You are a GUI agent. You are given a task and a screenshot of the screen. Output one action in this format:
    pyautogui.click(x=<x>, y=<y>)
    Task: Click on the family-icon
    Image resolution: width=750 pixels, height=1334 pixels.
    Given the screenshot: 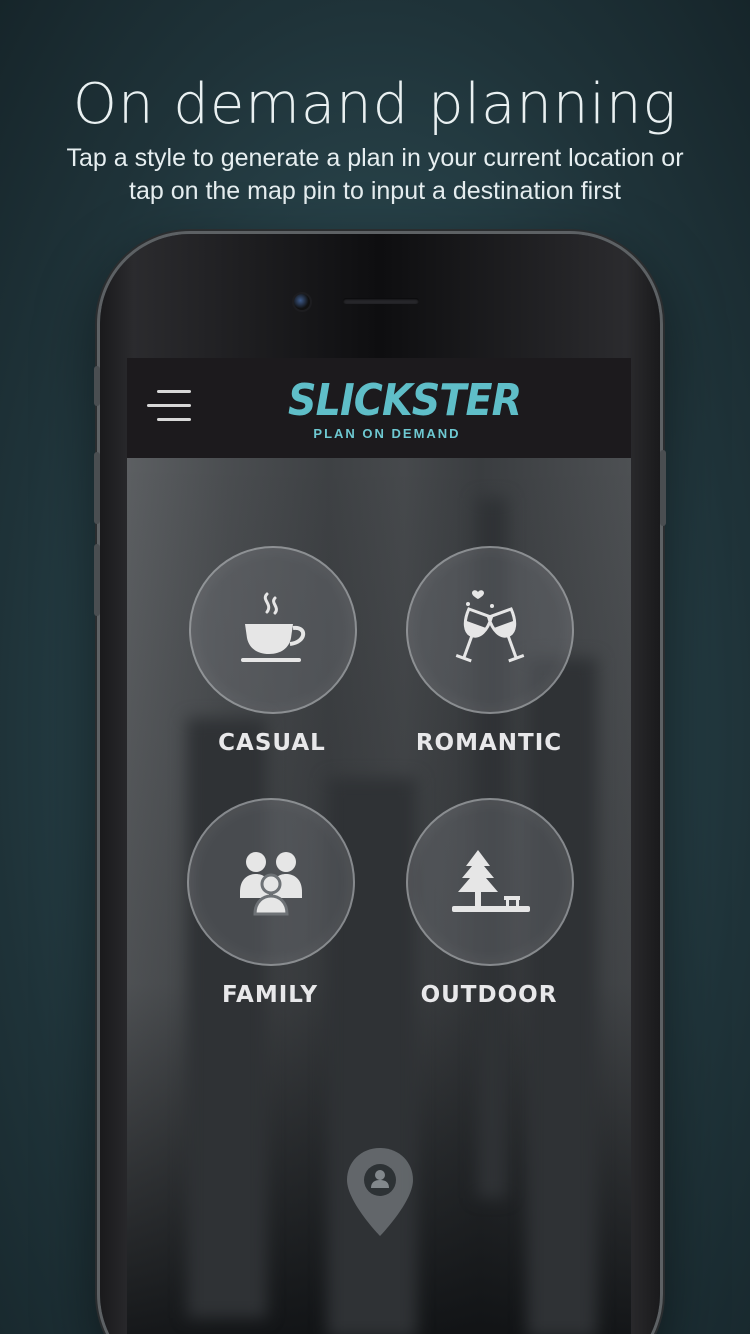 What is the action you would take?
    pyautogui.click(x=271, y=884)
    